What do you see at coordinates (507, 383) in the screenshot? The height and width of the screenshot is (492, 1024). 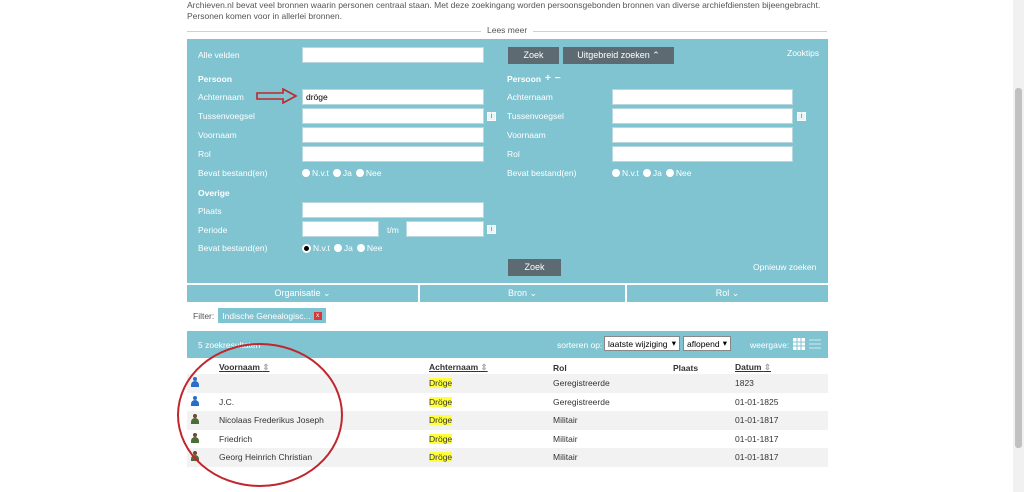 I see `table-row: Dröge Geregistreerde 1823` at bounding box center [507, 383].